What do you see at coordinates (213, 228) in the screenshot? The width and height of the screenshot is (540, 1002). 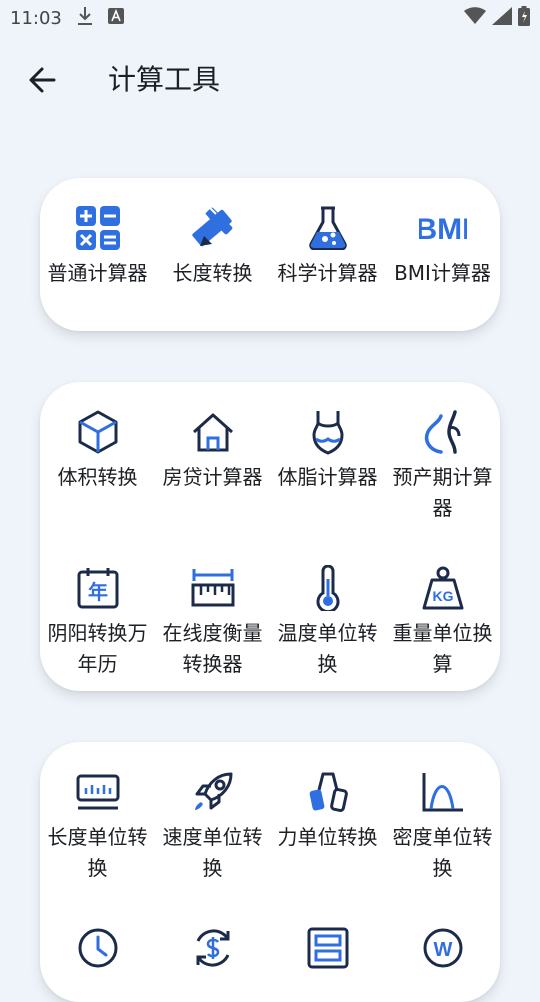 I see `ruler-pencil-icon` at bounding box center [213, 228].